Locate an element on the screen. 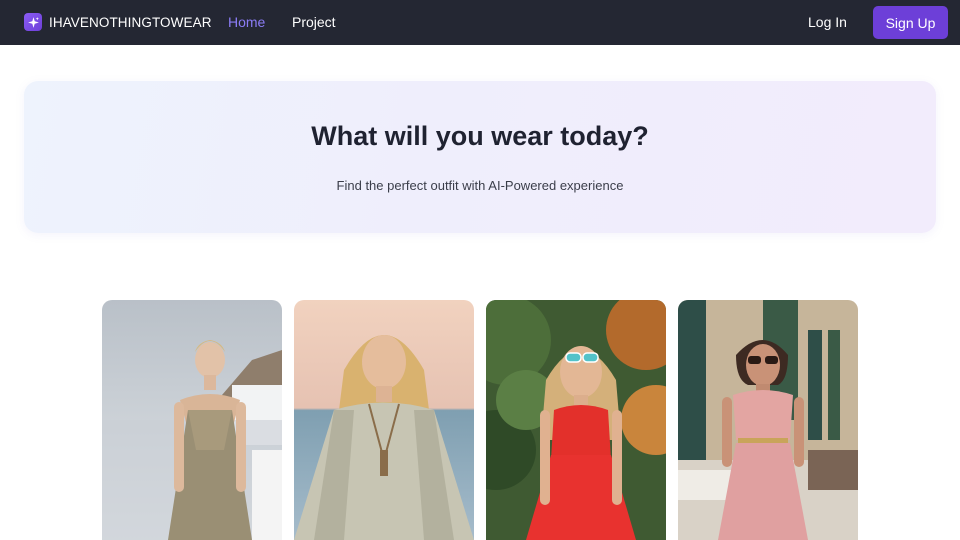 The width and height of the screenshot is (960, 540). login-link: Log In is located at coordinates (827, 22).